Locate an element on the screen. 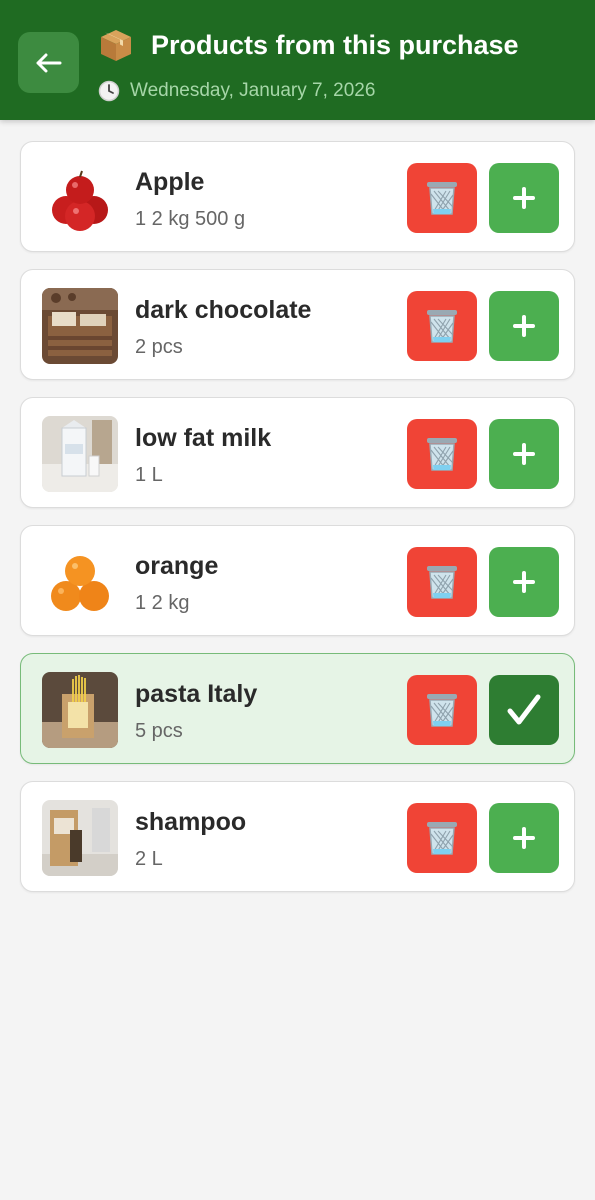 The height and width of the screenshot is (1200, 595). product-name: dark chocolate is located at coordinates (223, 310).